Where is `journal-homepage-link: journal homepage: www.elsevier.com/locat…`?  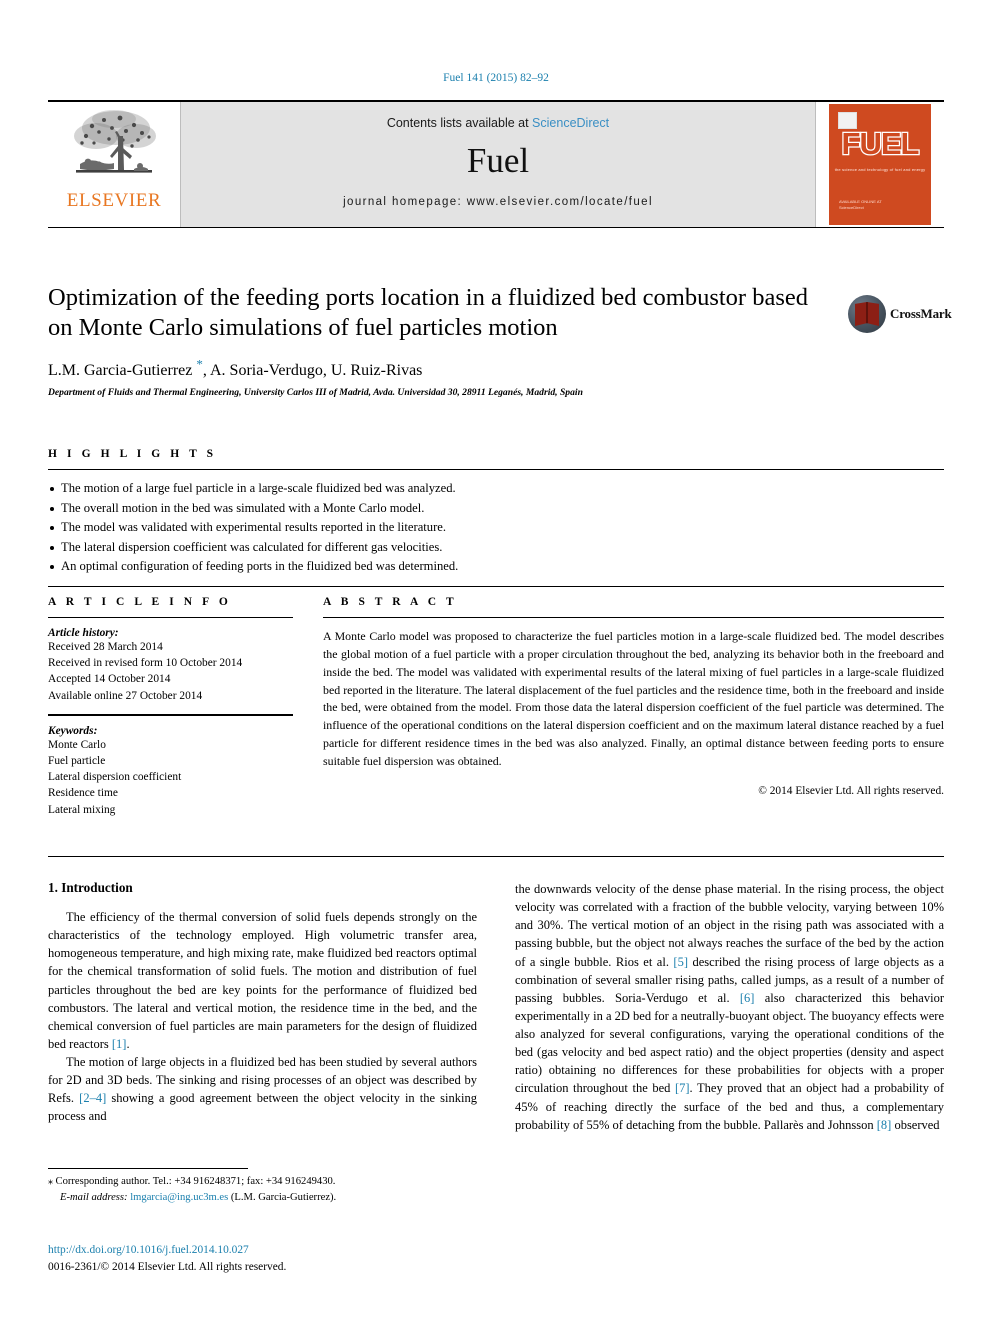 journal-homepage-link: journal homepage: www.elsevier.com/locat… is located at coordinates (498, 202).